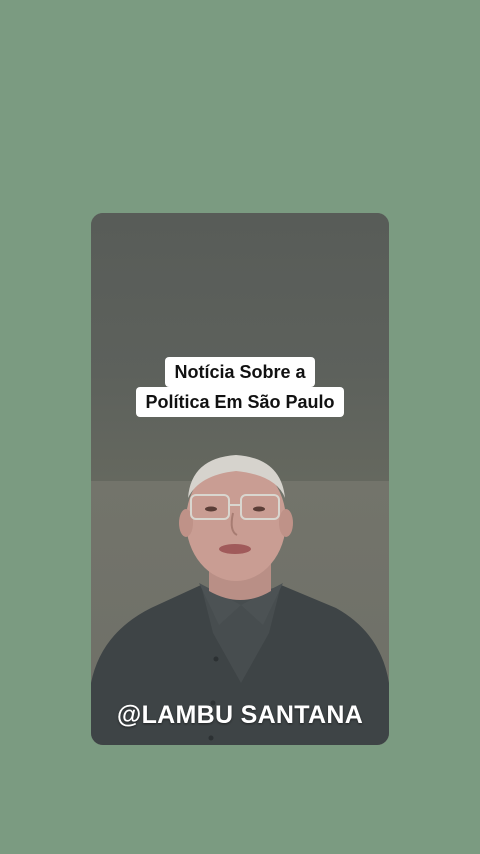 The height and width of the screenshot is (854, 480). I want to click on video-caption-line-2: Política Em São Paulo, so click(240, 402).